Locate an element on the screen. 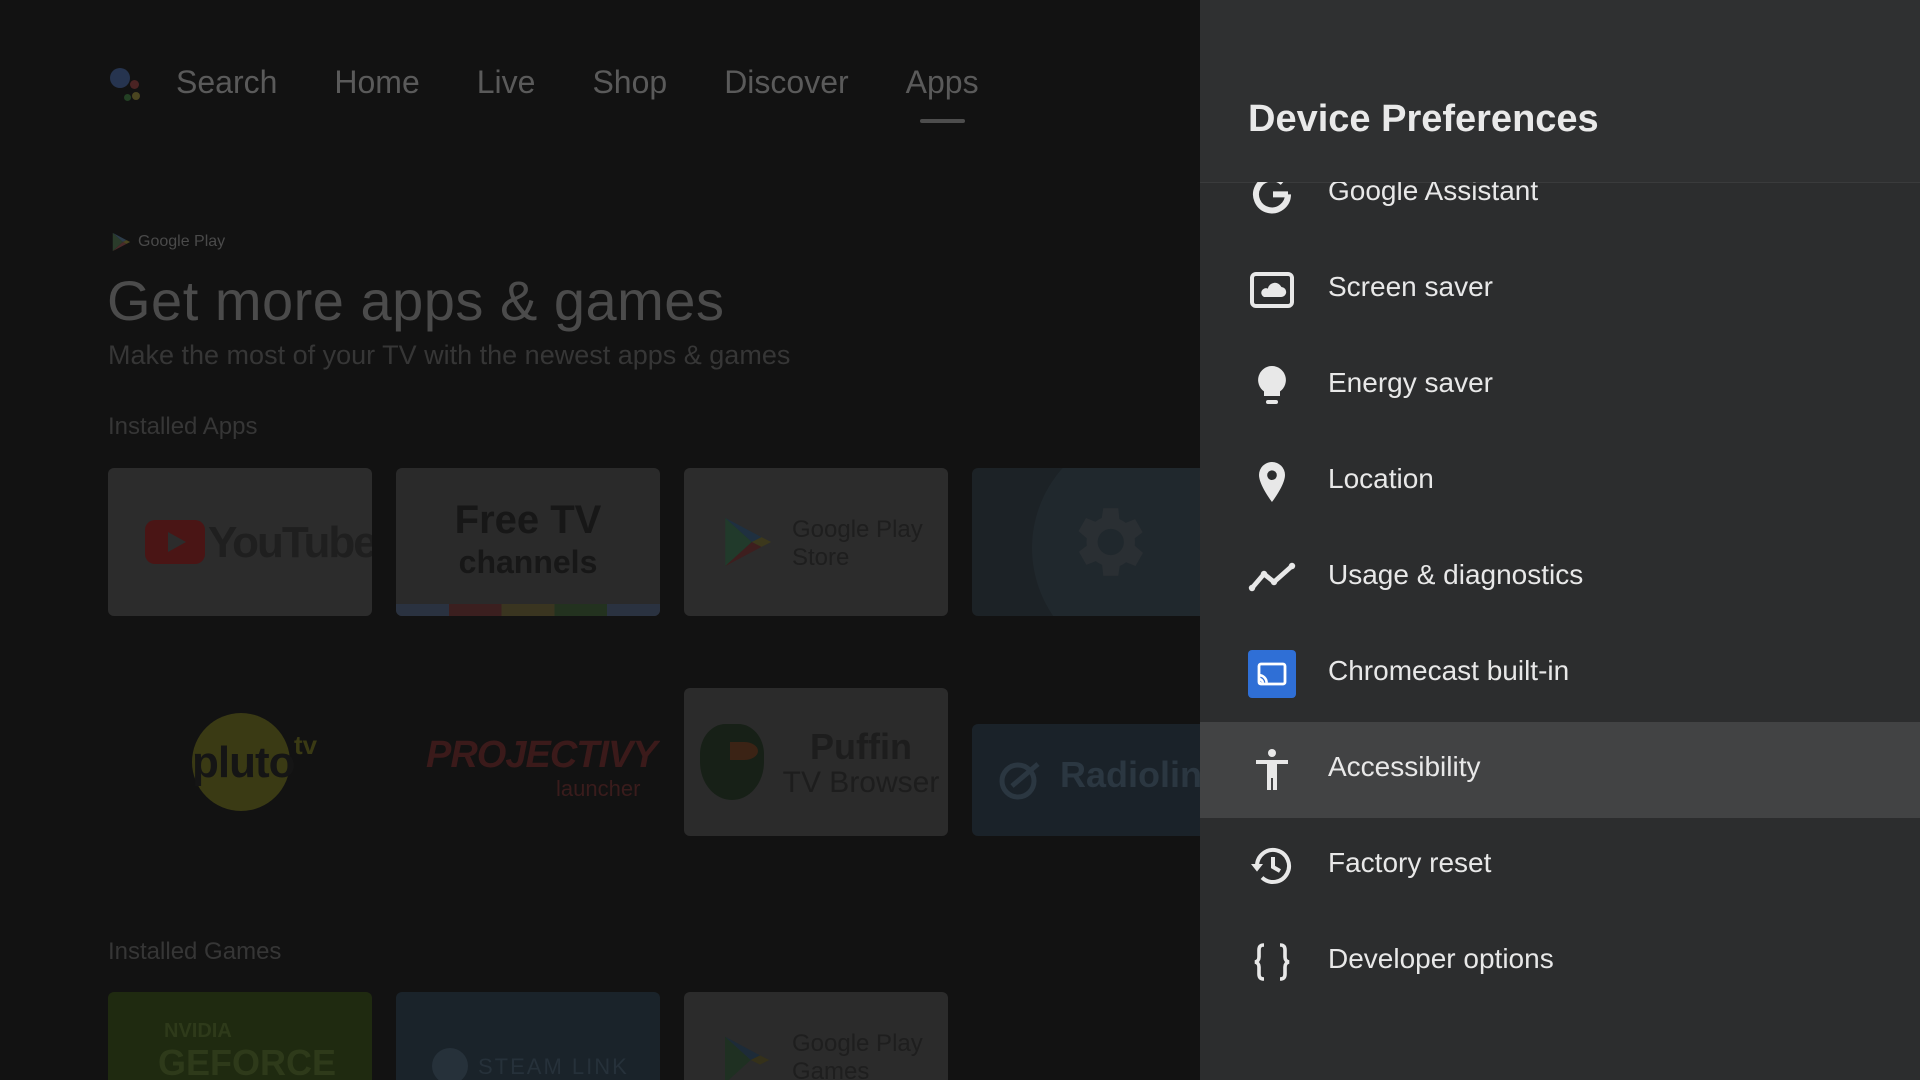 The height and width of the screenshot is (1080, 1920). braces-icon is located at coordinates (1272, 962).